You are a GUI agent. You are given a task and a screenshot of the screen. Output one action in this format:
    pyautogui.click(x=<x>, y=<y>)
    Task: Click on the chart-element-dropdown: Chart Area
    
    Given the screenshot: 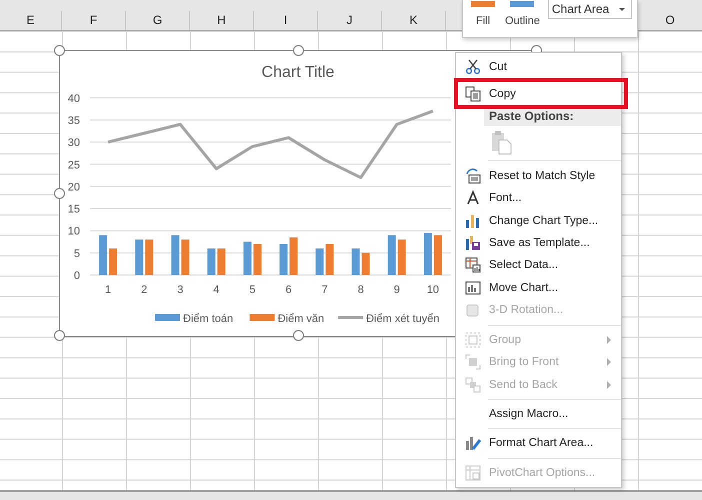 What is the action you would take?
    pyautogui.click(x=590, y=9)
    